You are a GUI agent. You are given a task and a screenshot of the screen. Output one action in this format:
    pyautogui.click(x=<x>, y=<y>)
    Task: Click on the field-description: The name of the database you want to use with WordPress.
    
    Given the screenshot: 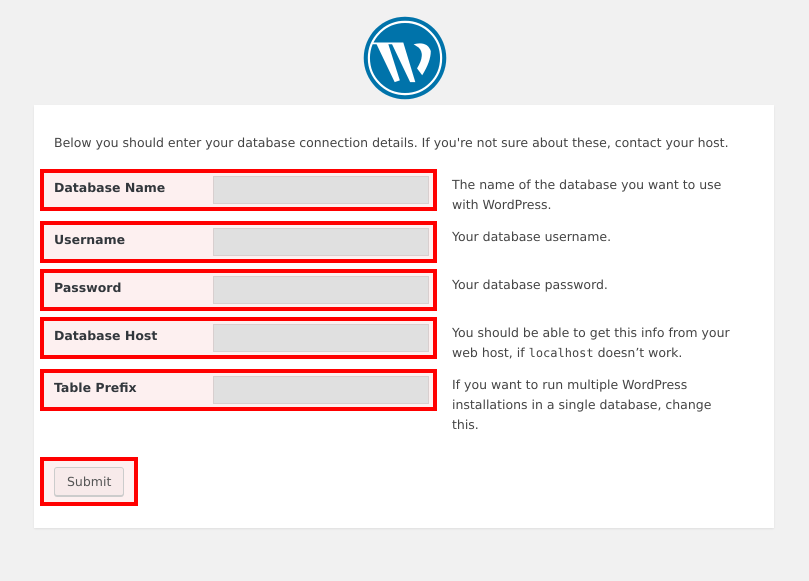 What is the action you would take?
    pyautogui.click(x=587, y=195)
    